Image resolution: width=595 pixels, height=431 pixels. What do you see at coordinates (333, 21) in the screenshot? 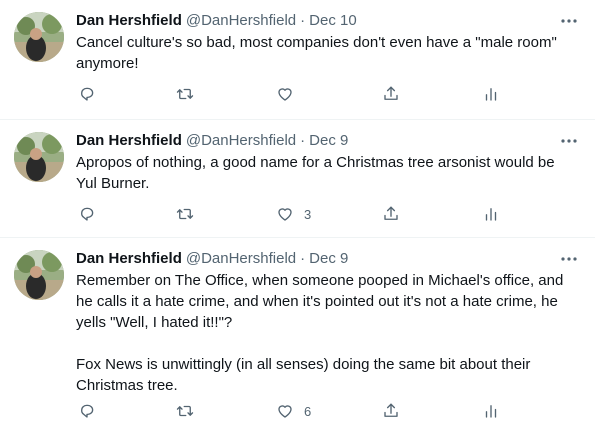
I see `tweet-date: Dec 10` at bounding box center [333, 21].